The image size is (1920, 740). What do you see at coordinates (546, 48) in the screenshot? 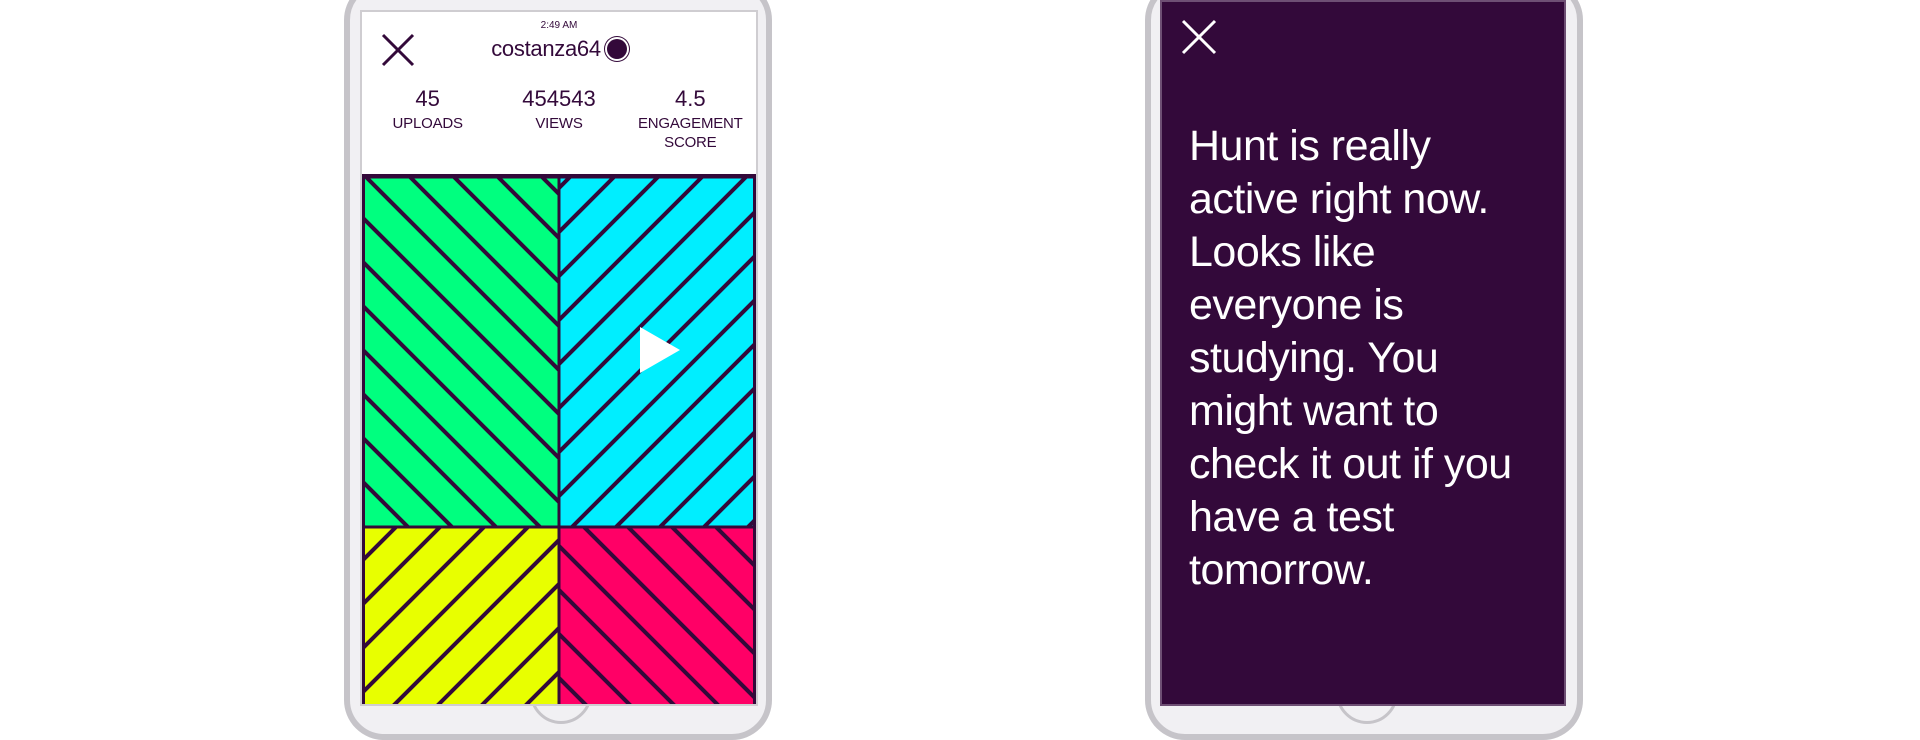
I see `username: costanza64` at bounding box center [546, 48].